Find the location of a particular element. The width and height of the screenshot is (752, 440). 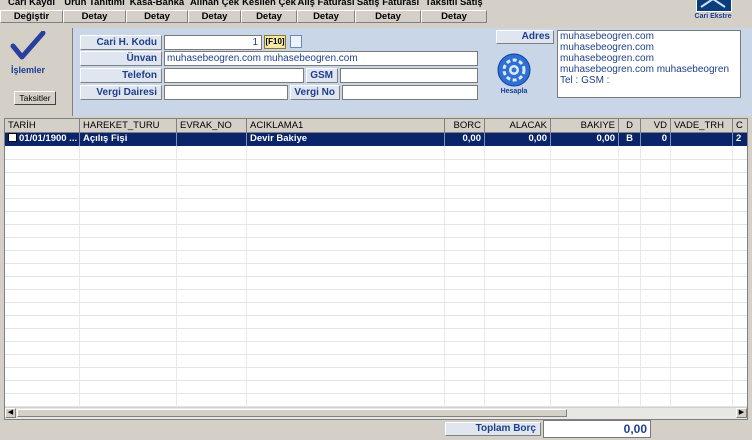

horizontal-scrollbar: ◀ ▶ is located at coordinates (376, 413).